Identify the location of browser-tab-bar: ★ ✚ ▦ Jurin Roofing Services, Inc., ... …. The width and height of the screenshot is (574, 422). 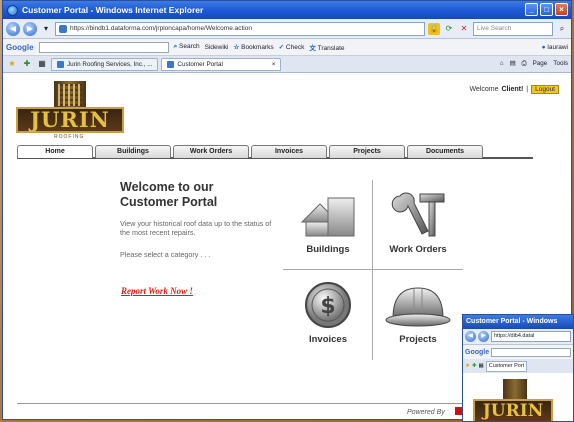
(287, 64).